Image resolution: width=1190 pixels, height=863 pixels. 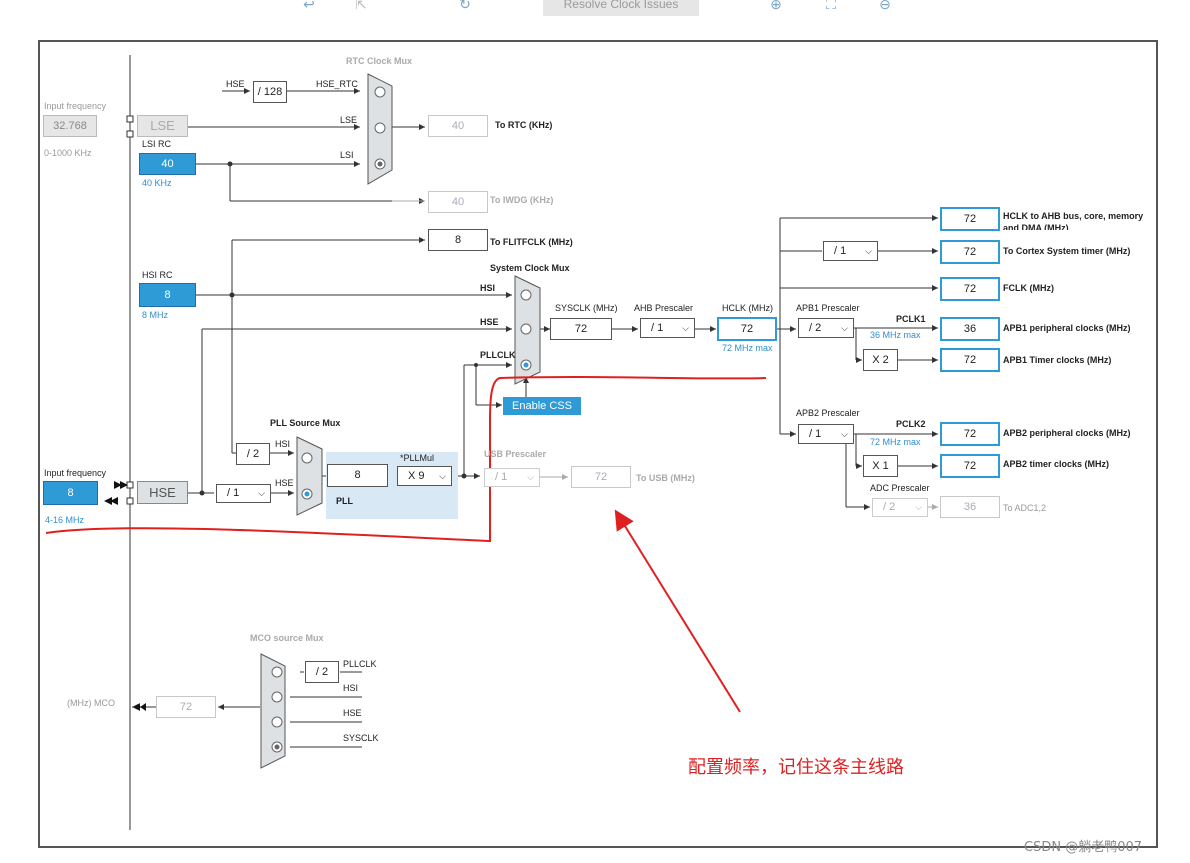 What do you see at coordinates (167, 295) in the screenshot?
I see `hsi-value: 8` at bounding box center [167, 295].